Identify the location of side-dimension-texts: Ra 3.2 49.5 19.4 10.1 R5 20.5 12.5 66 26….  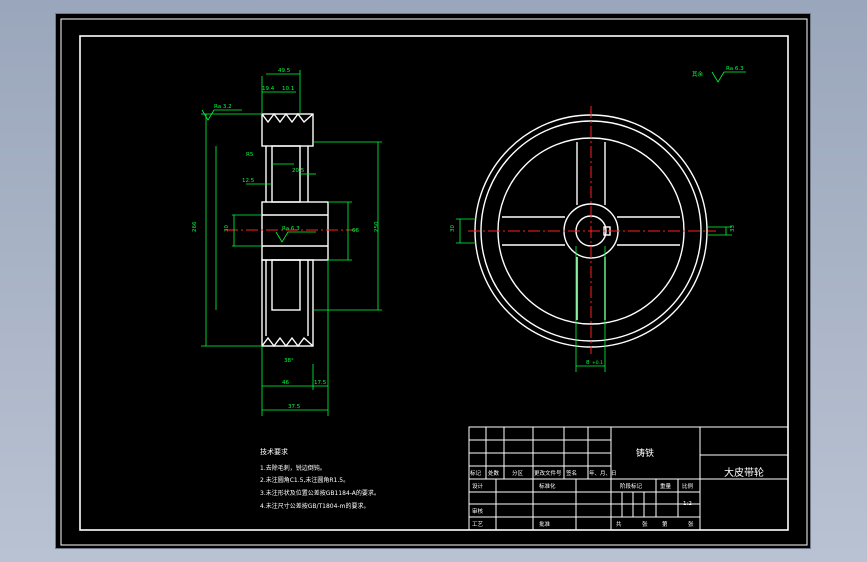
(286, 239).